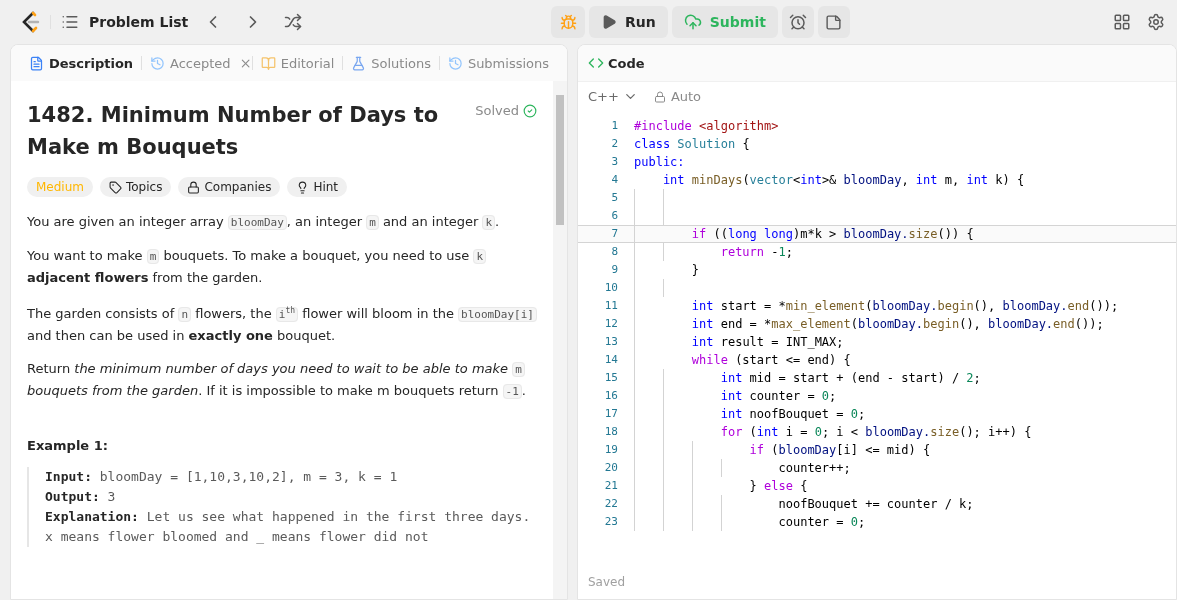  What do you see at coordinates (767, 342) in the screenshot?
I see `code-line: int result = INT_MAX;` at bounding box center [767, 342].